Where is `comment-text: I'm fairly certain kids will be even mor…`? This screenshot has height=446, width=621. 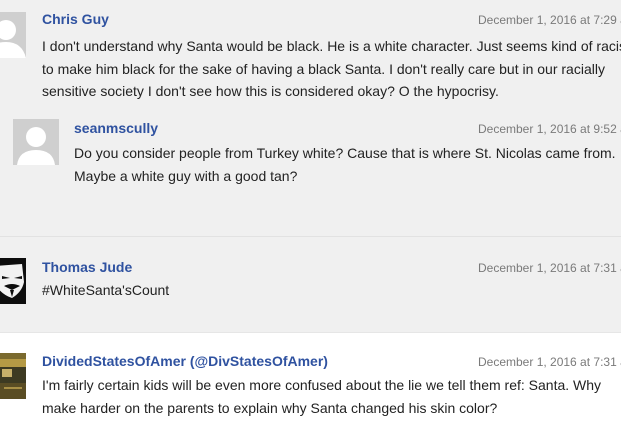
comment-text: I'm fairly certain kids will be even mor… is located at coordinates (327, 396).